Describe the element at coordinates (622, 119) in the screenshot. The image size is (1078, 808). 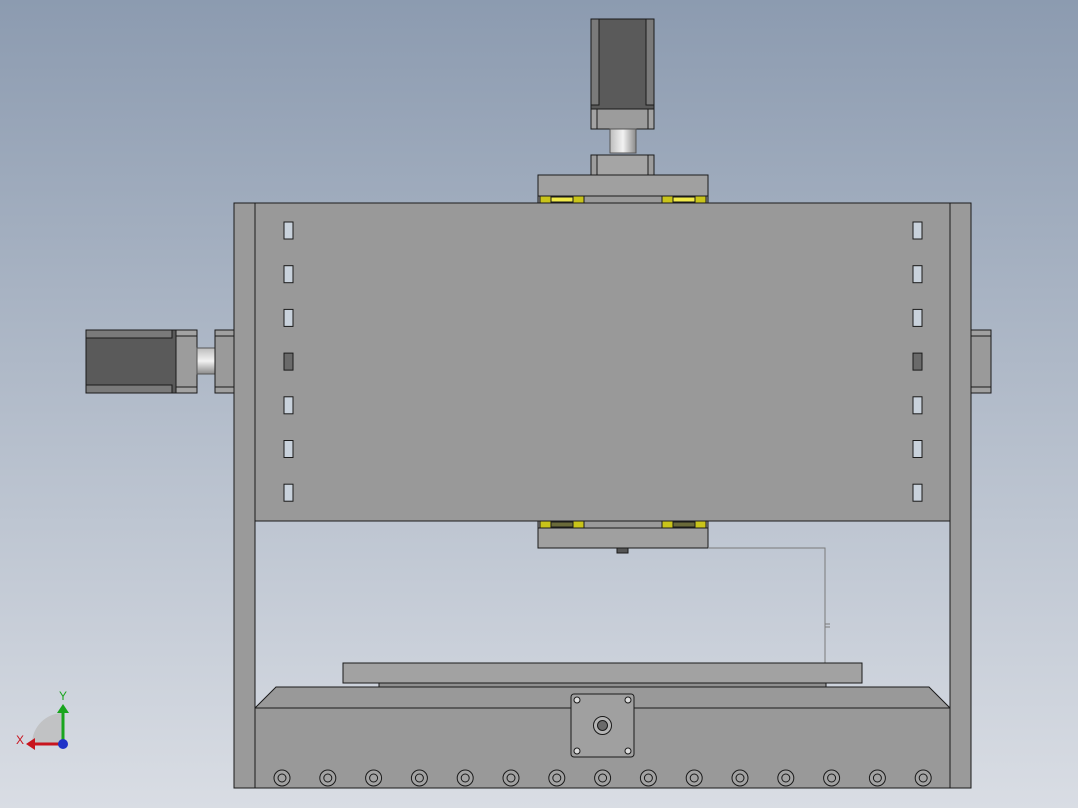
I see `z-motor-flange-inner` at that location.